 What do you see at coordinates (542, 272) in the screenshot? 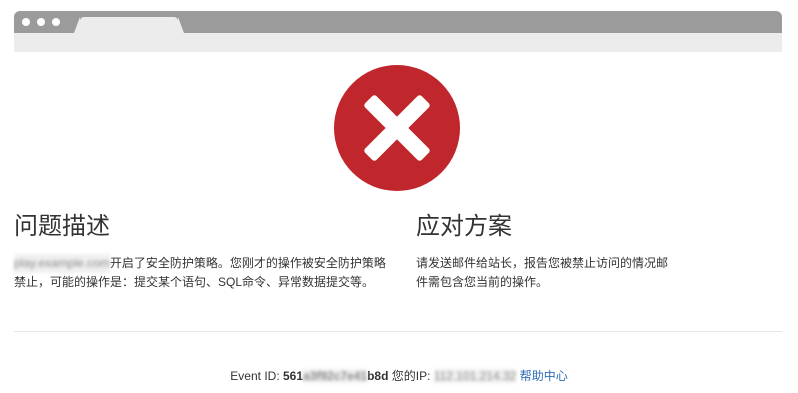
I see `solution-description: 请发送邮件给站长，报告您被禁止访问的情况邮件需包含您当前的操作。` at bounding box center [542, 272].